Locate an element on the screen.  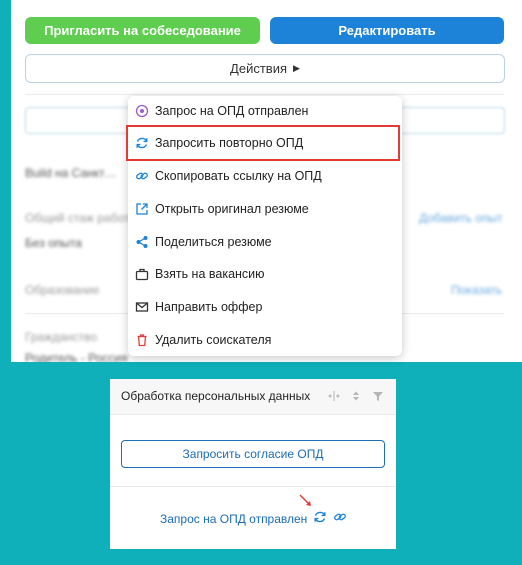
menu-item-opd-sent: Запрос на ОПД отправлен is located at coordinates (265, 111).